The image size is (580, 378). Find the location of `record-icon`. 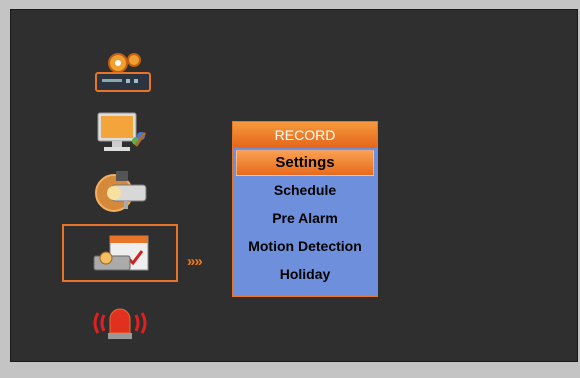

record-icon is located at coordinates (121, 253).